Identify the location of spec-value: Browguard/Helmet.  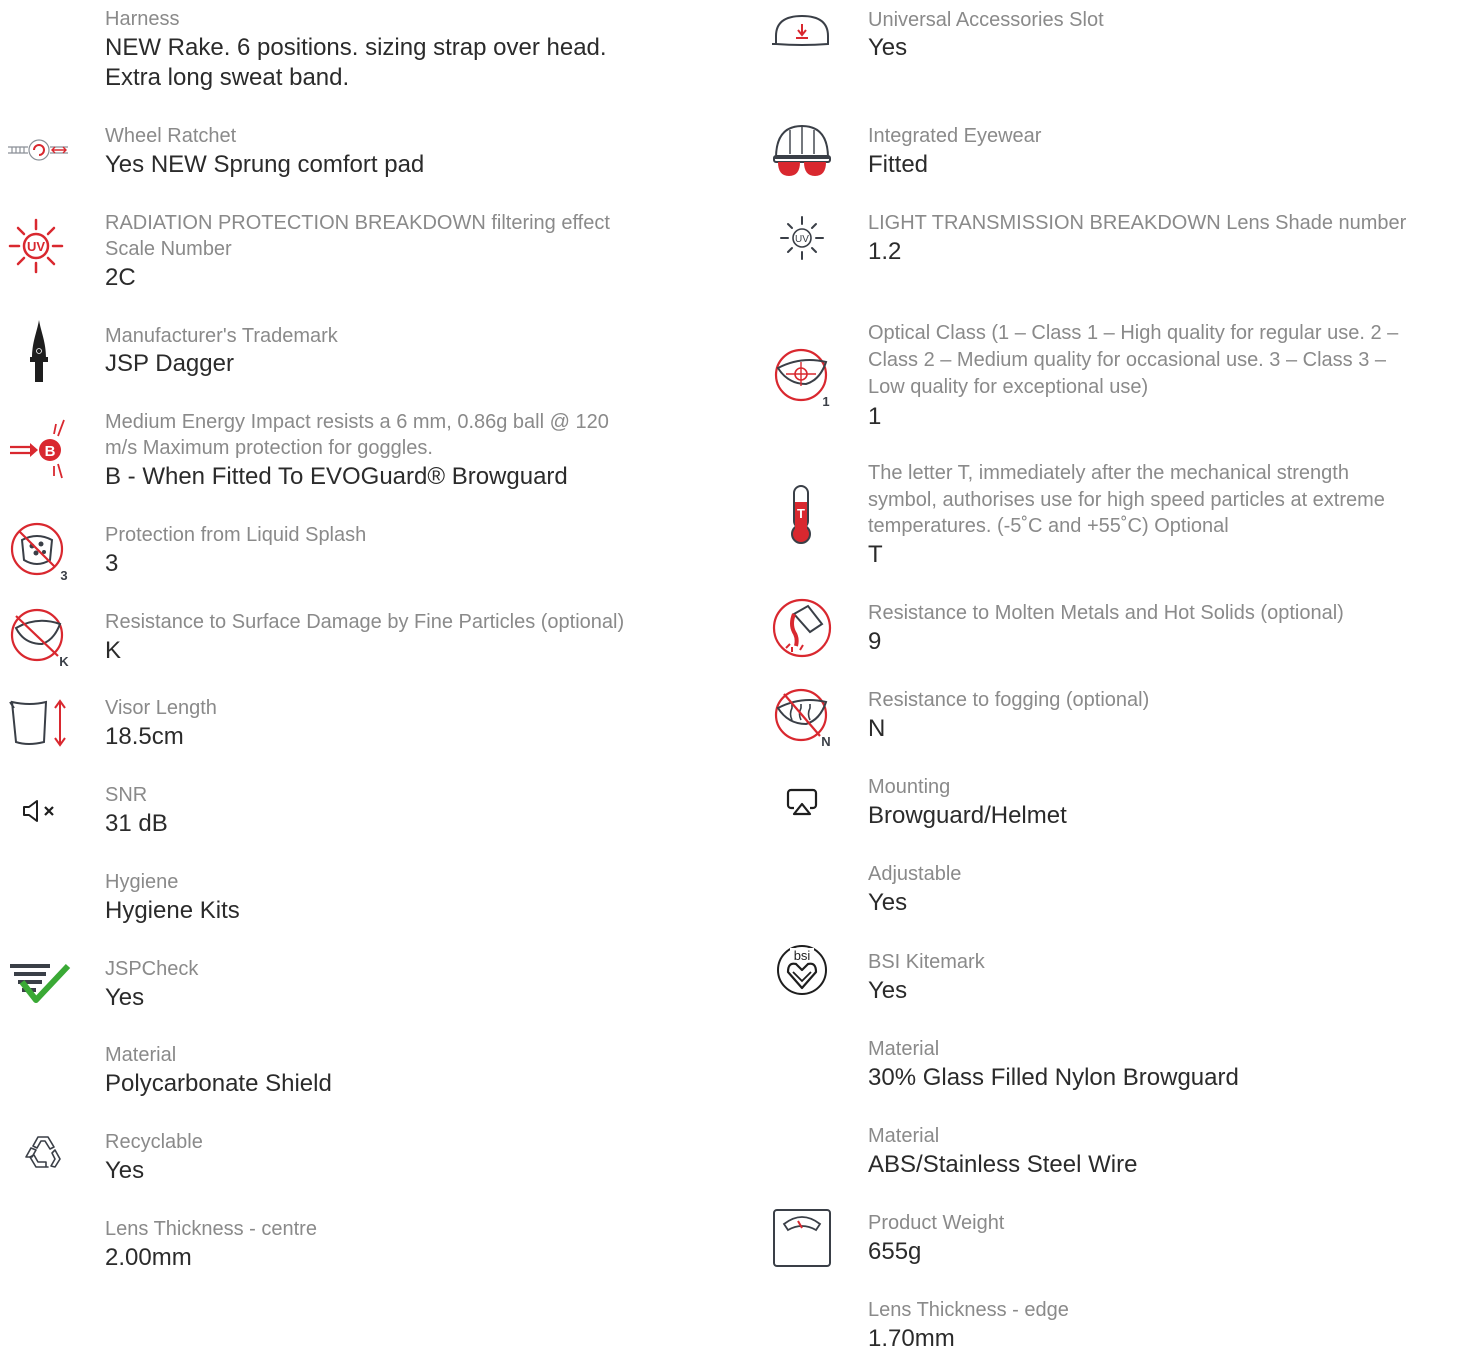
(967, 815).